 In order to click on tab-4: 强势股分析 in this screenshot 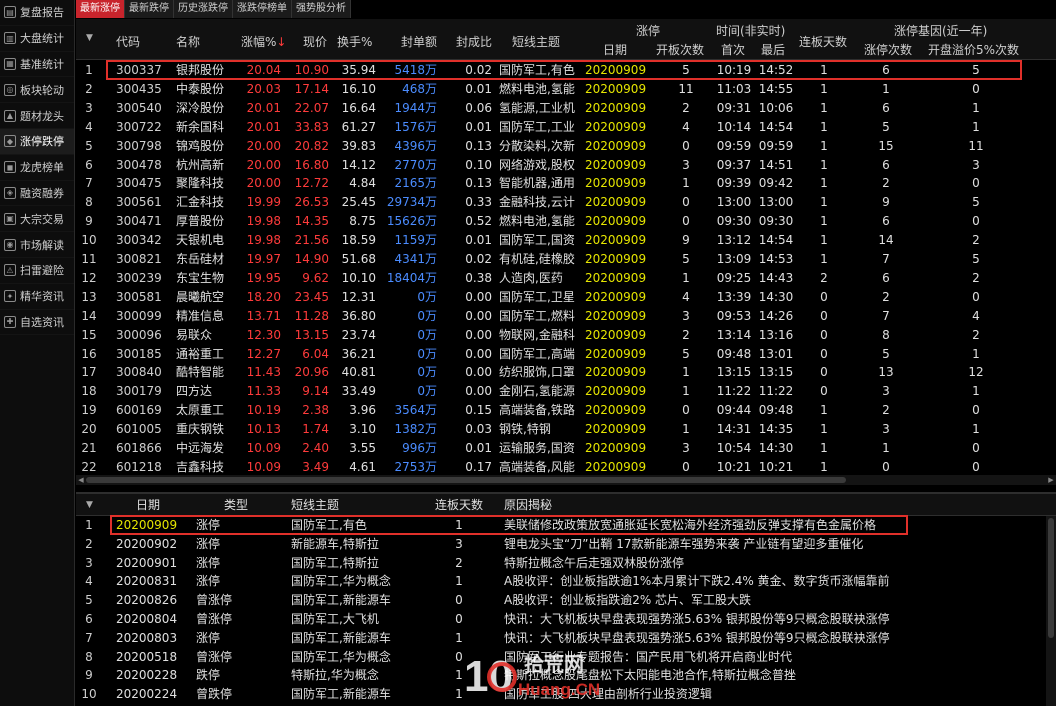, I will do `click(321, 9)`.